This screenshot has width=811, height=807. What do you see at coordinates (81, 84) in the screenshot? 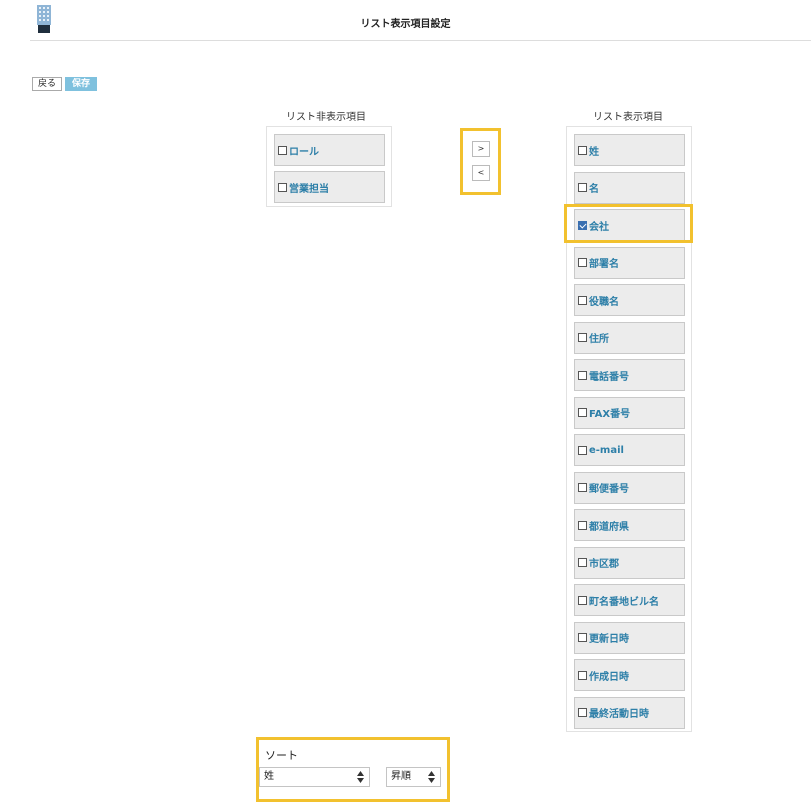
I see `save-button: 保存` at bounding box center [81, 84].